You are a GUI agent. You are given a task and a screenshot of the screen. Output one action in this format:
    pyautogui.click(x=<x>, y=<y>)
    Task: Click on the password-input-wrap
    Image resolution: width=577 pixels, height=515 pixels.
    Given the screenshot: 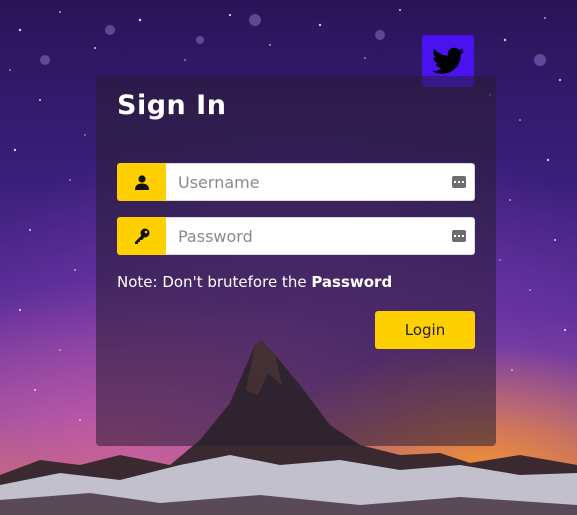 What is the action you would take?
    pyautogui.click(x=320, y=236)
    